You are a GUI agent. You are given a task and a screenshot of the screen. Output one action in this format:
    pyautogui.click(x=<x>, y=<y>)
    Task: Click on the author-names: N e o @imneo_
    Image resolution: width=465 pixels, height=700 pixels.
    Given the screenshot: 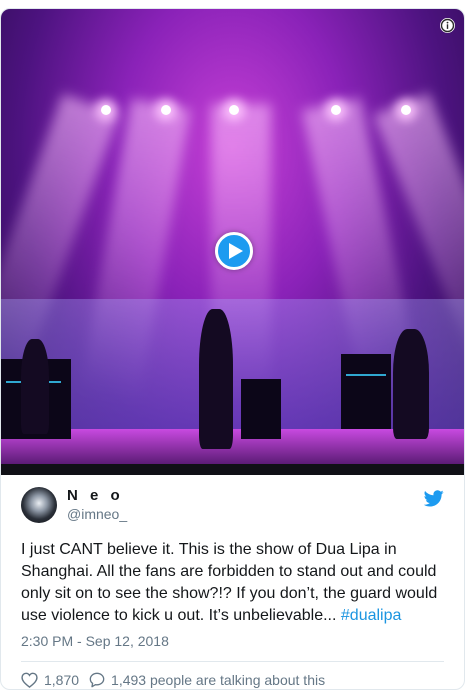 What is the action you would take?
    pyautogui.click(x=97, y=505)
    